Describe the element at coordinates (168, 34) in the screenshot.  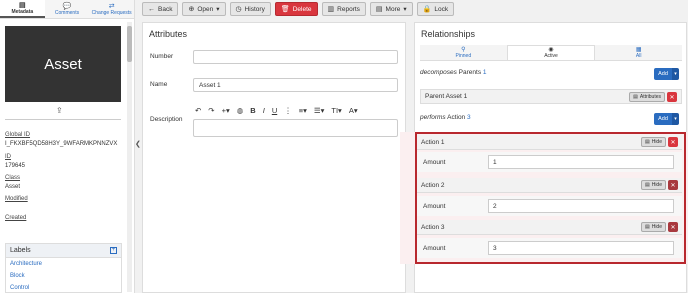
I see `attributes-title: Attributes` at that location.